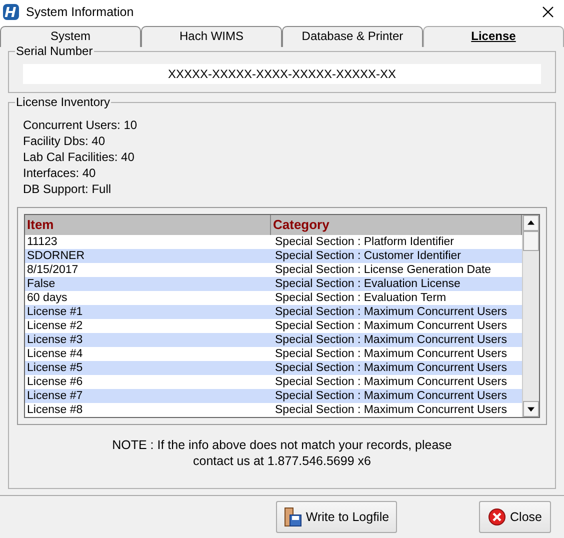  Describe the element at coordinates (368, 256) in the screenshot. I see `table-cell-text: Special Section : Customer Identifier` at that location.